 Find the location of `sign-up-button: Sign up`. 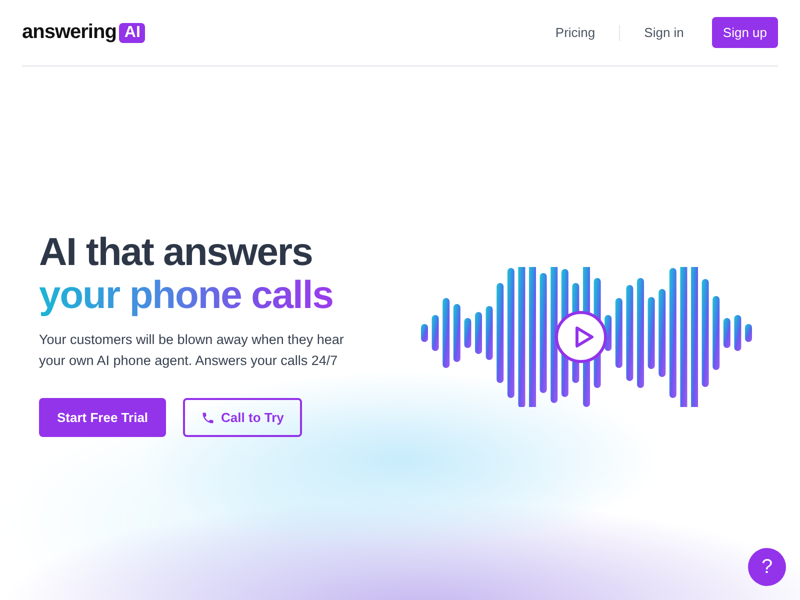

sign-up-button: Sign up is located at coordinates (745, 32).